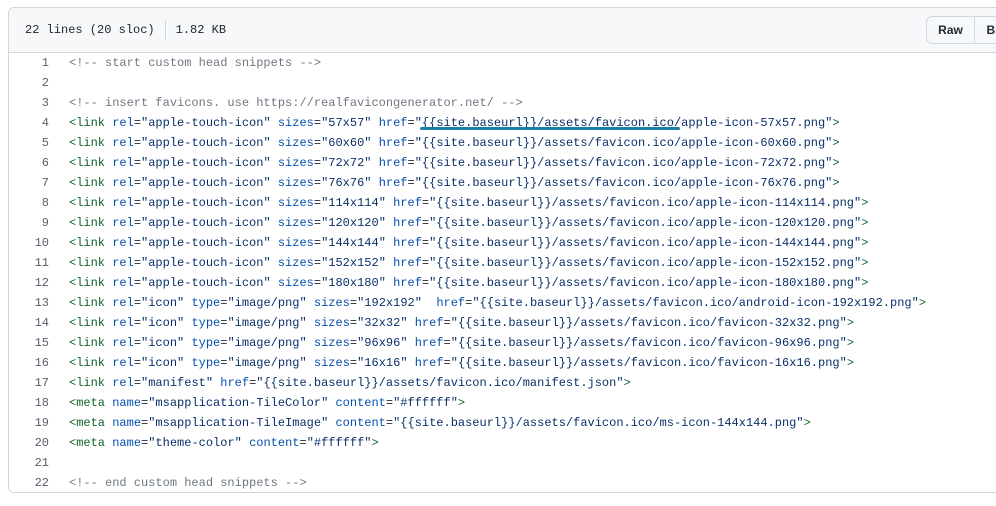 The image size is (996, 506). What do you see at coordinates (425, 403) in the screenshot?
I see `code-token: "#ffffff"` at bounding box center [425, 403].